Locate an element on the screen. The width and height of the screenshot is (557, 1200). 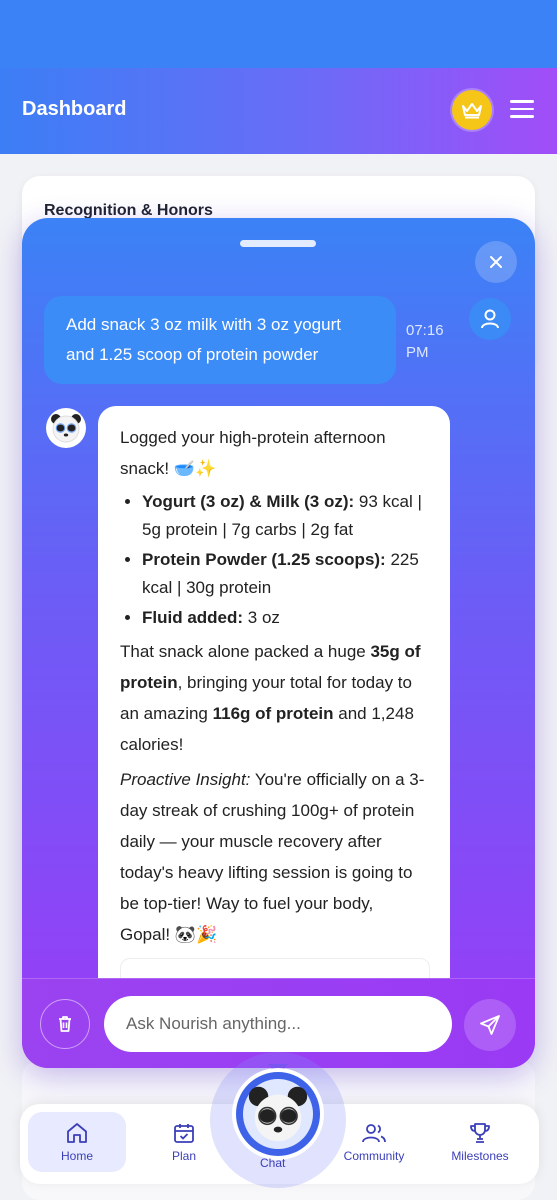
status-bar is located at coordinates (278, 34).